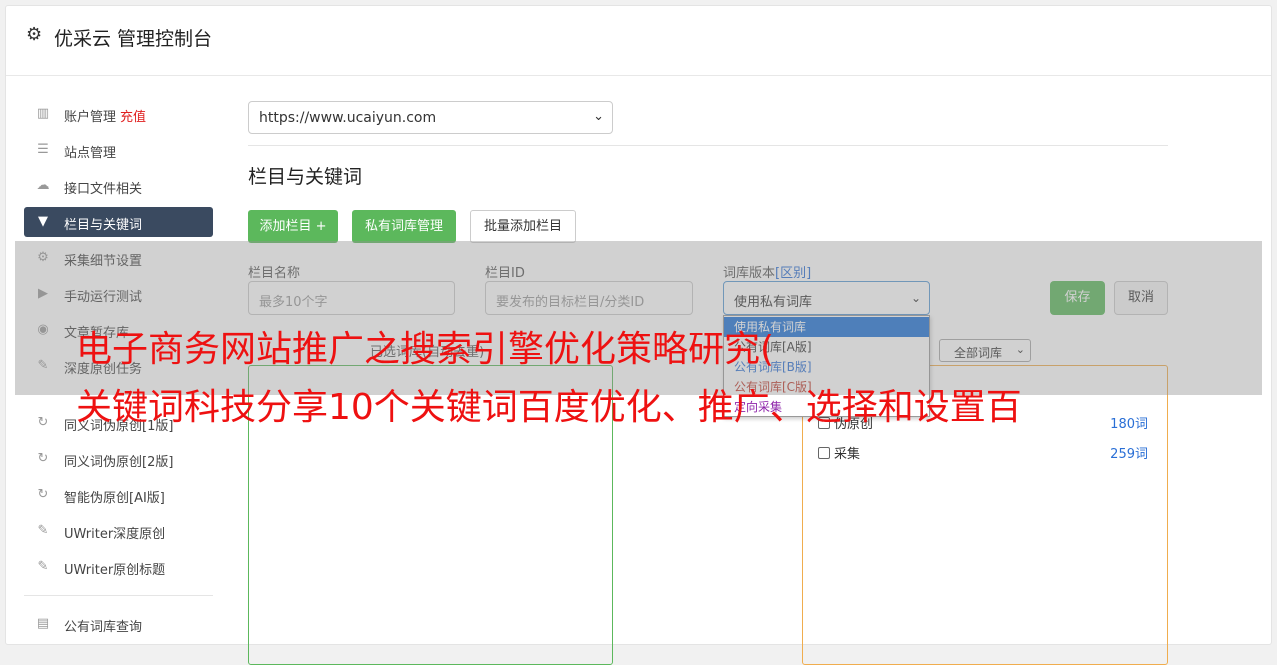 The width and height of the screenshot is (1277, 665). What do you see at coordinates (34, 34) in the screenshot?
I see `gear-icon: ⚙` at bounding box center [34, 34].